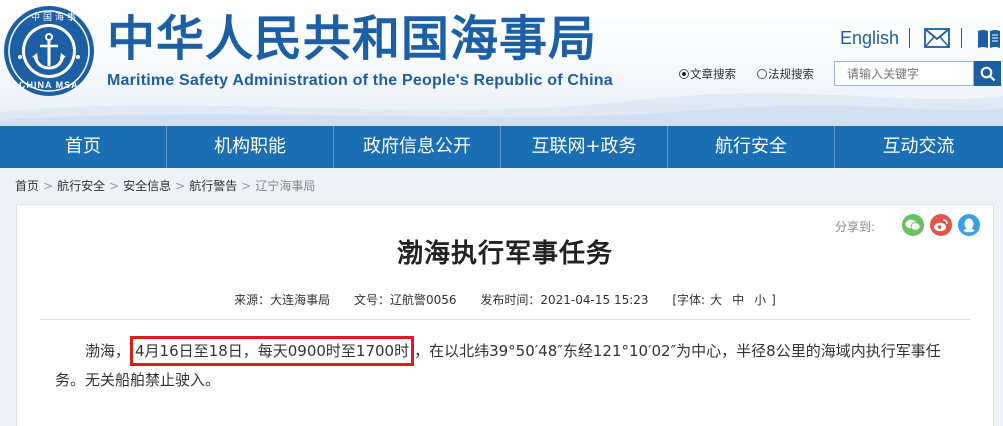 The width and height of the screenshot is (1003, 426). Describe the element at coordinates (83, 147) in the screenshot. I see `nav-item-home: 首页` at that location.